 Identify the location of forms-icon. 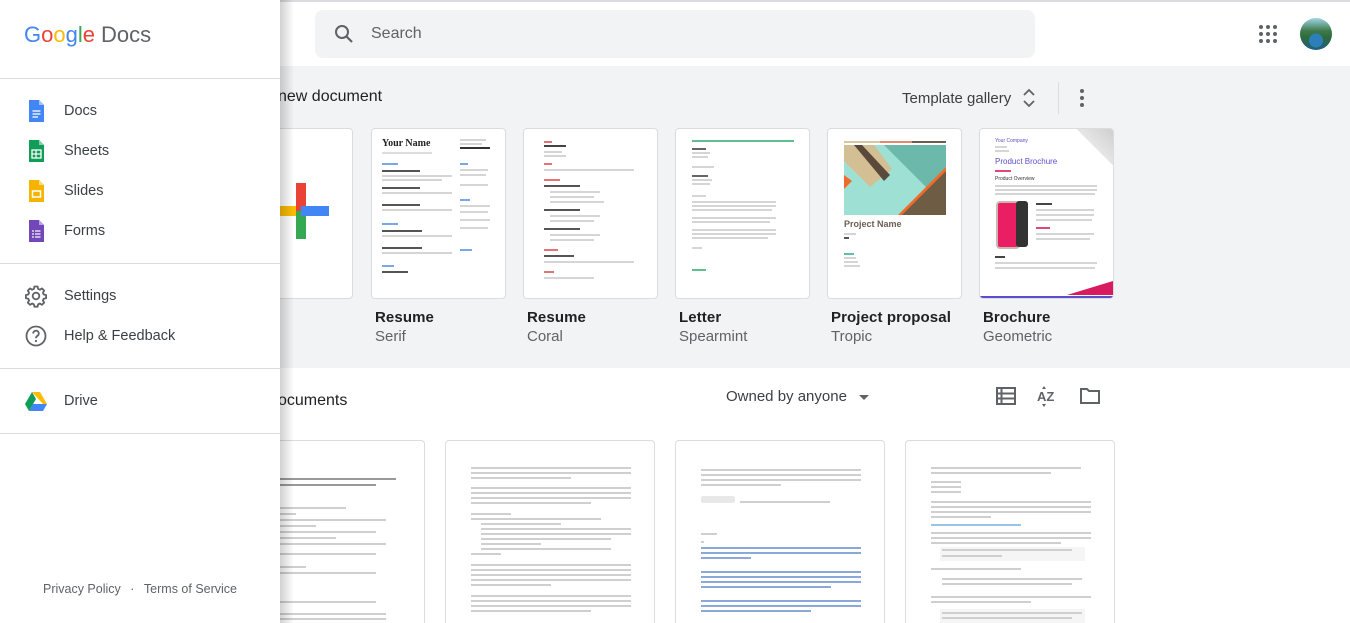
(36, 231).